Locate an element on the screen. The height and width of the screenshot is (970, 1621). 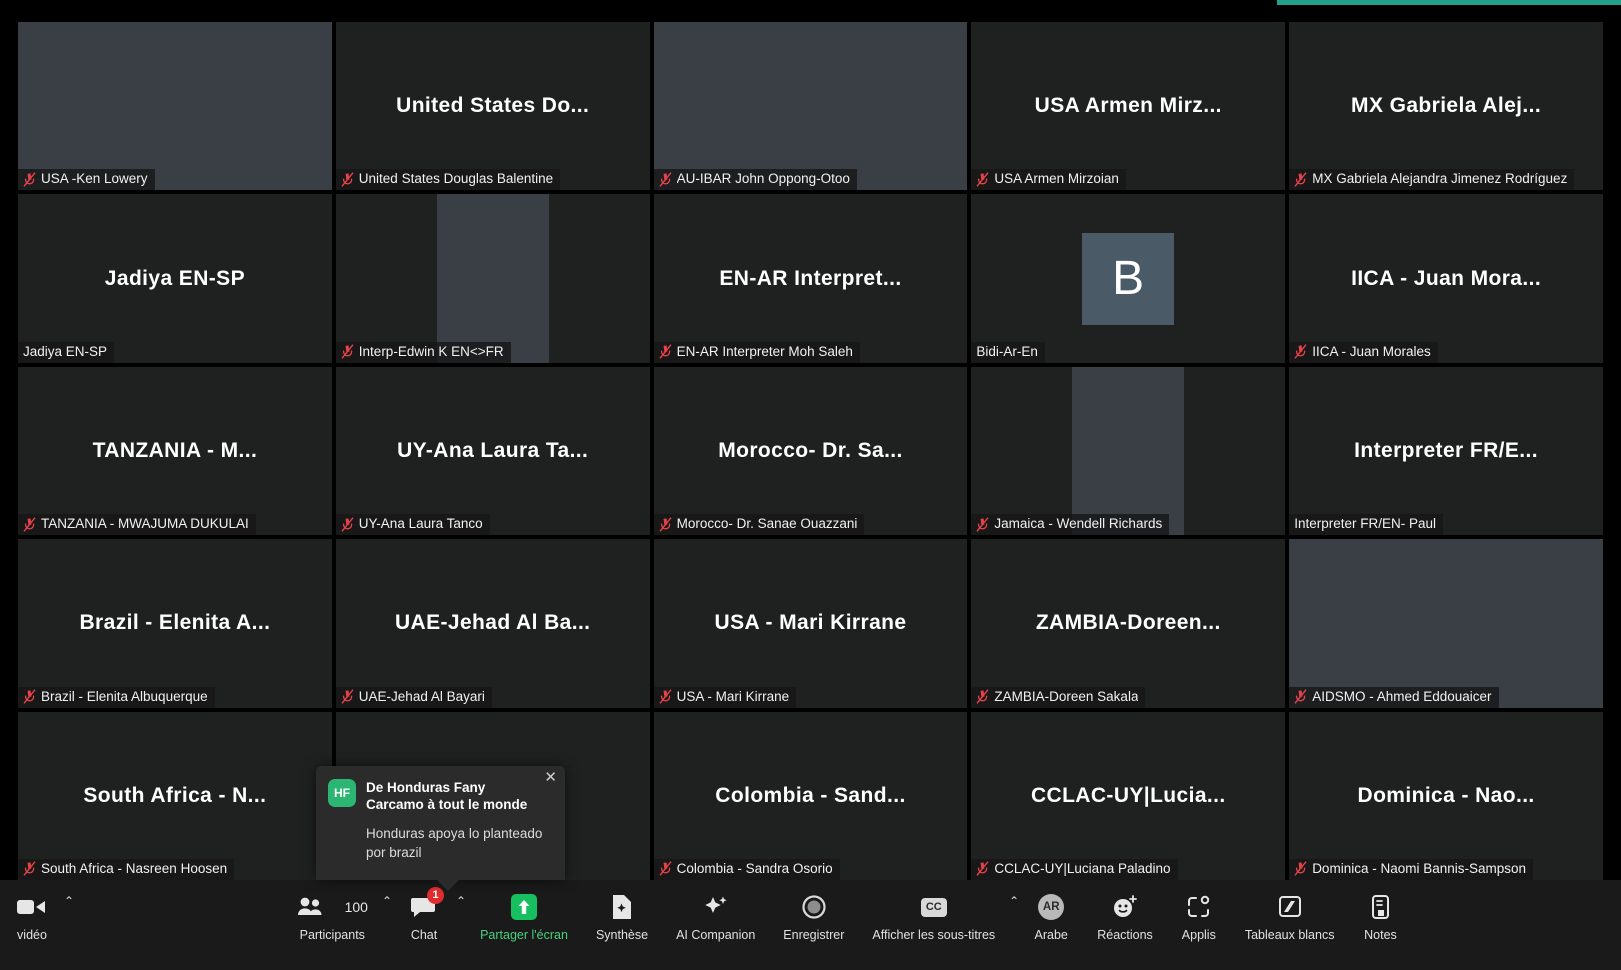
share-screen-button: Partager l'écran is located at coordinates (524, 911).